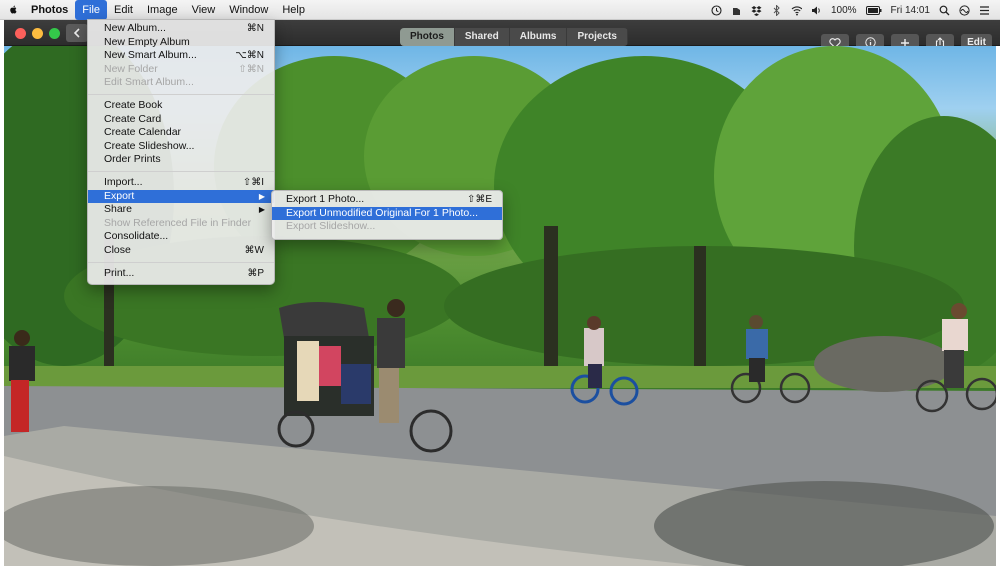 Image resolution: width=1000 pixels, height=574 pixels. I want to click on dropbox-icon, so click(756, 10).